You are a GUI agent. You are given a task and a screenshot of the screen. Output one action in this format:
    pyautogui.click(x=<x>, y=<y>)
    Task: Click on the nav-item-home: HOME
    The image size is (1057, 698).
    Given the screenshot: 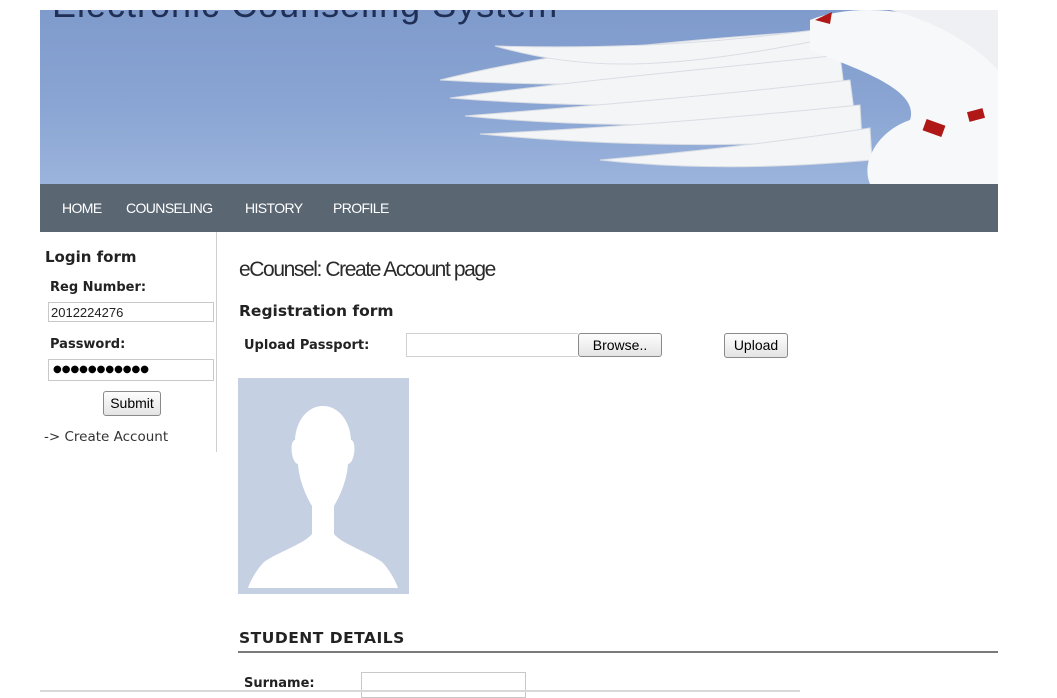 What is the action you would take?
    pyautogui.click(x=82, y=208)
    